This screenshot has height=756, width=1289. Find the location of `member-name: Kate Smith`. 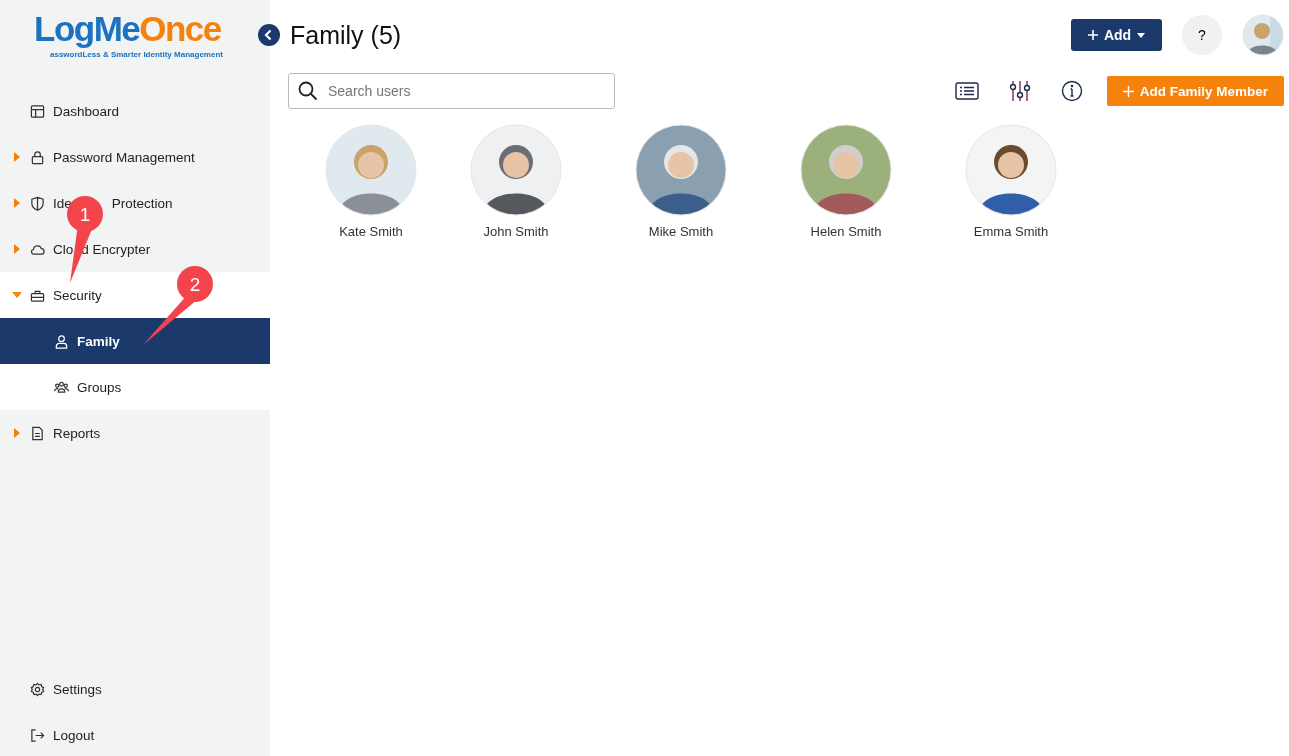

member-name: Kate Smith is located at coordinates (371, 231).